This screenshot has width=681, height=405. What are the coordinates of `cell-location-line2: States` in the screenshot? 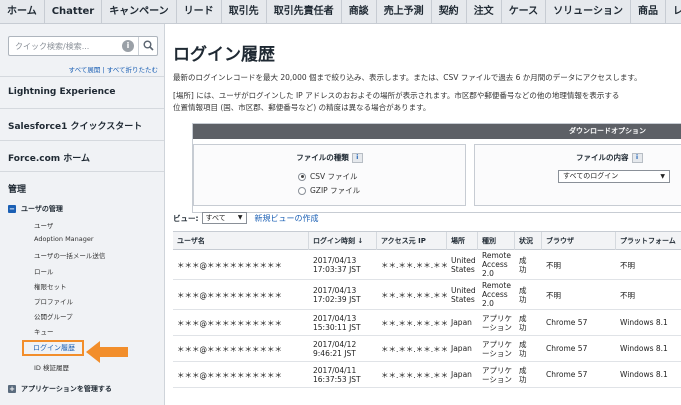 It's located at (463, 299).